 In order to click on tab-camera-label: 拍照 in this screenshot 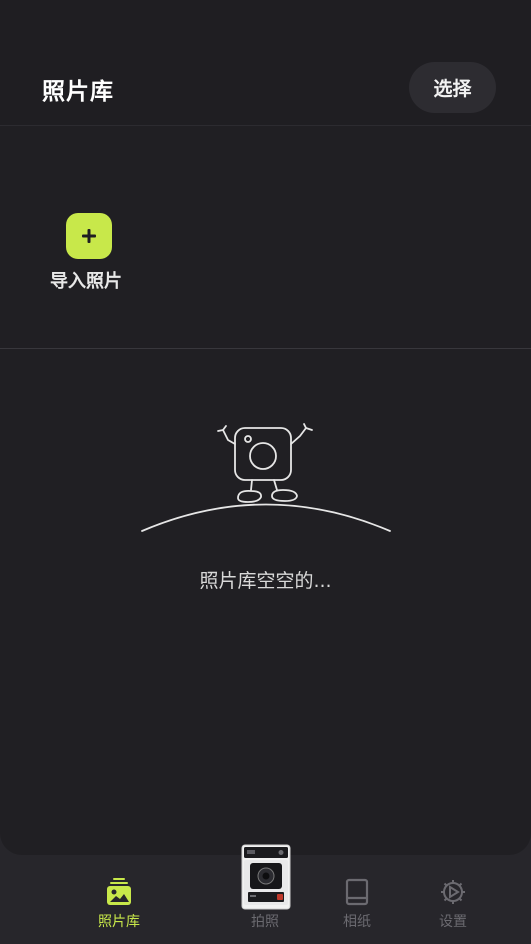, I will do `click(265, 922)`.